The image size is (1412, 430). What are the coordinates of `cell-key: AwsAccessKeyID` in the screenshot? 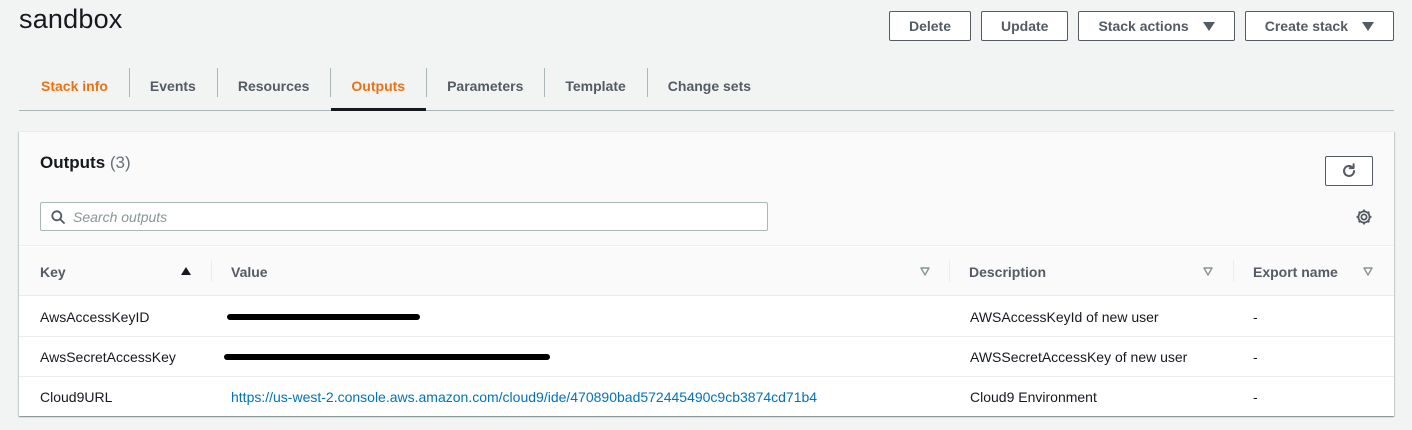 It's located at (95, 317).